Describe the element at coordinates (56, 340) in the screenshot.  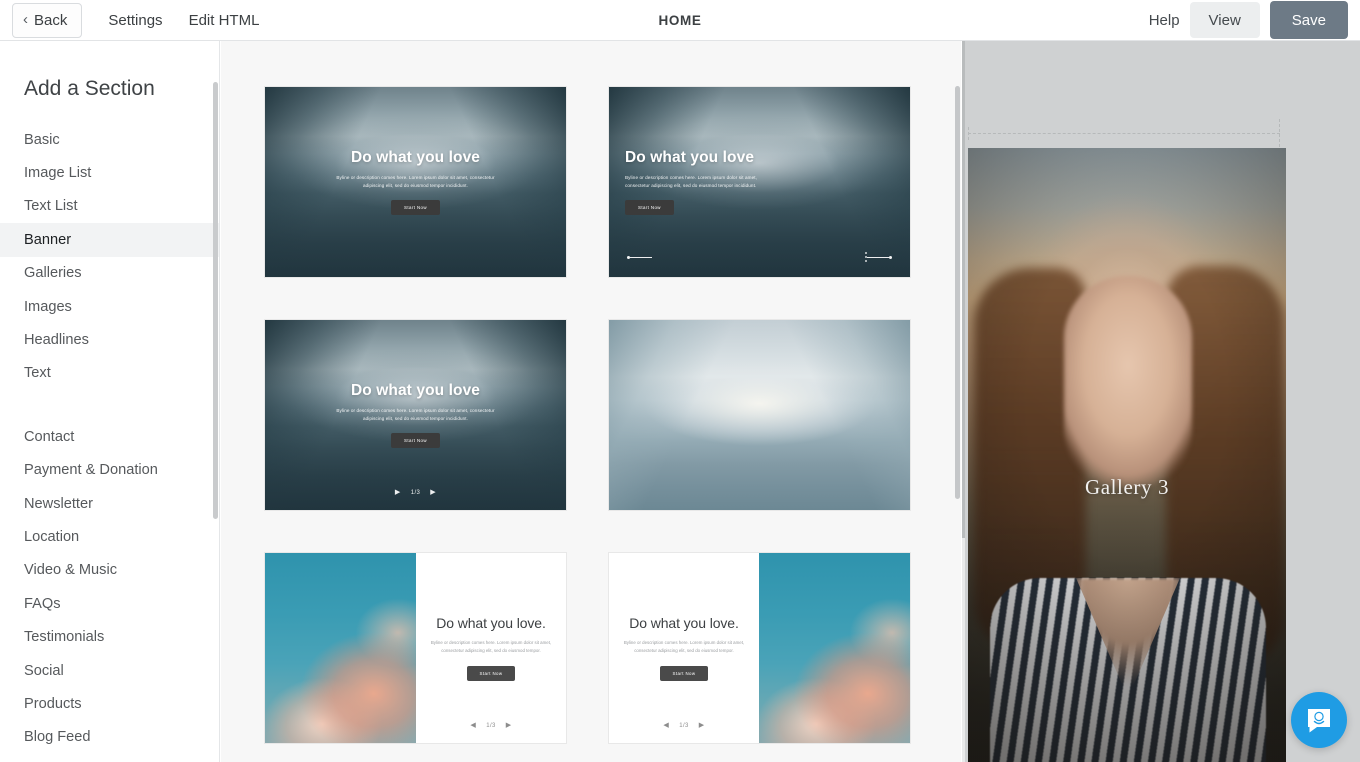
I see `sidebar-item-label: Headlines` at that location.